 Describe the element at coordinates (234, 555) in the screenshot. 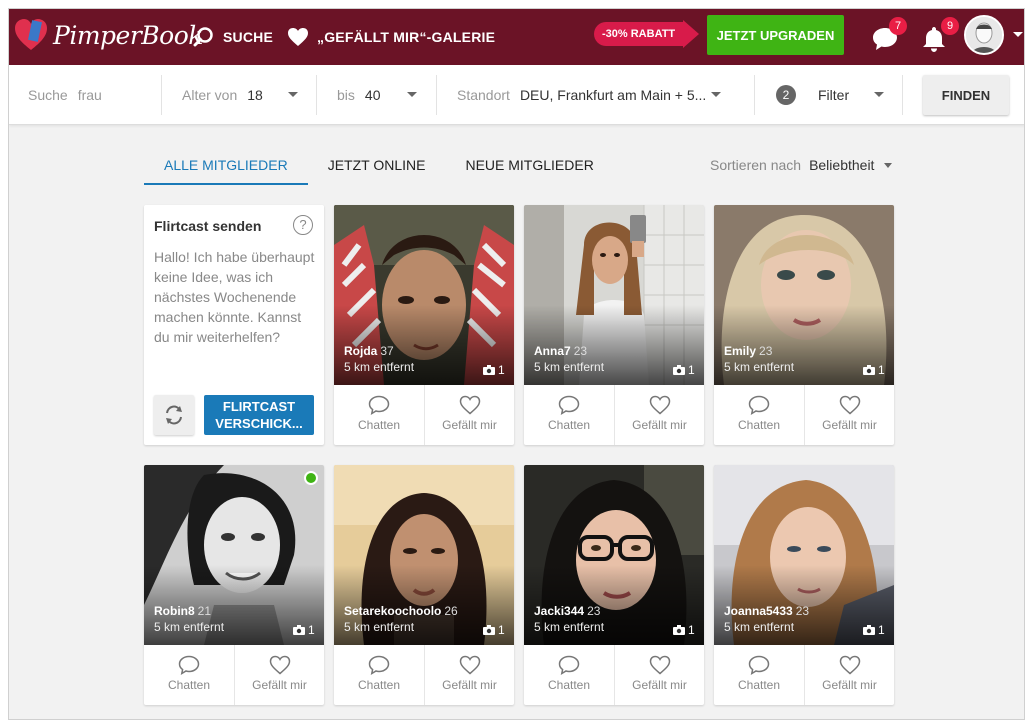

I see `member-photo: Robin8 21 5 km entfernt 1` at that location.